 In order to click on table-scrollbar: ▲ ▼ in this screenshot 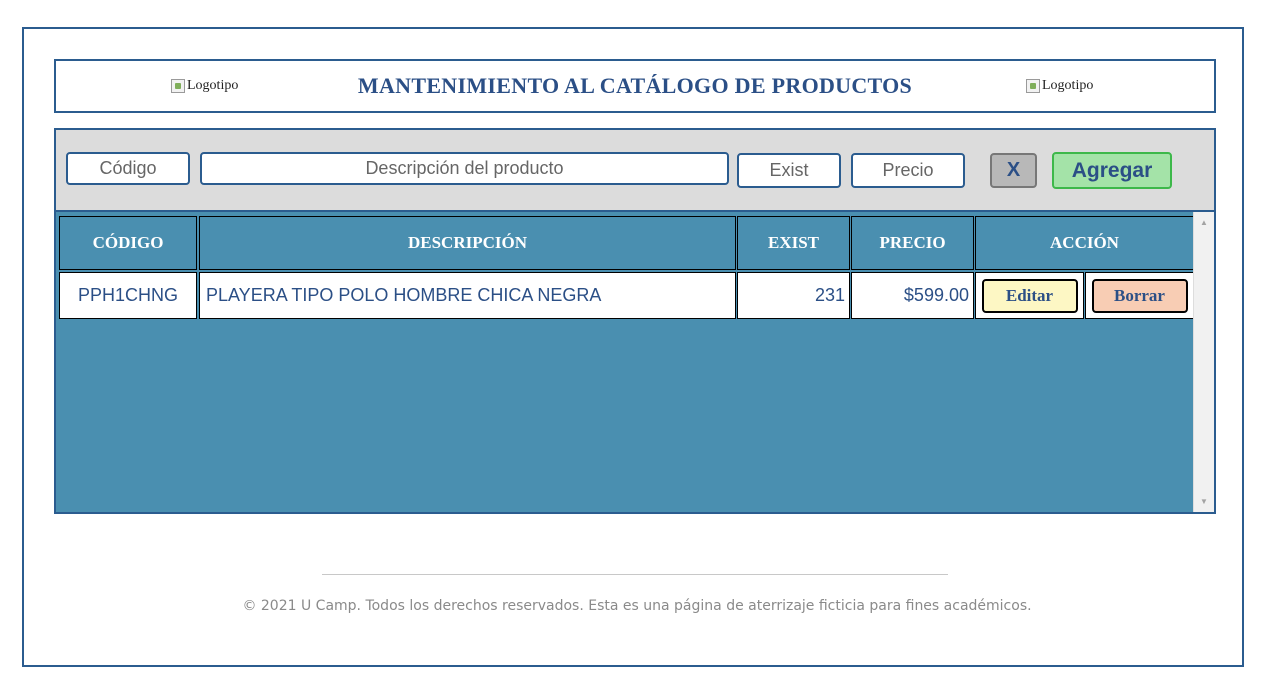, I will do `click(1203, 362)`.